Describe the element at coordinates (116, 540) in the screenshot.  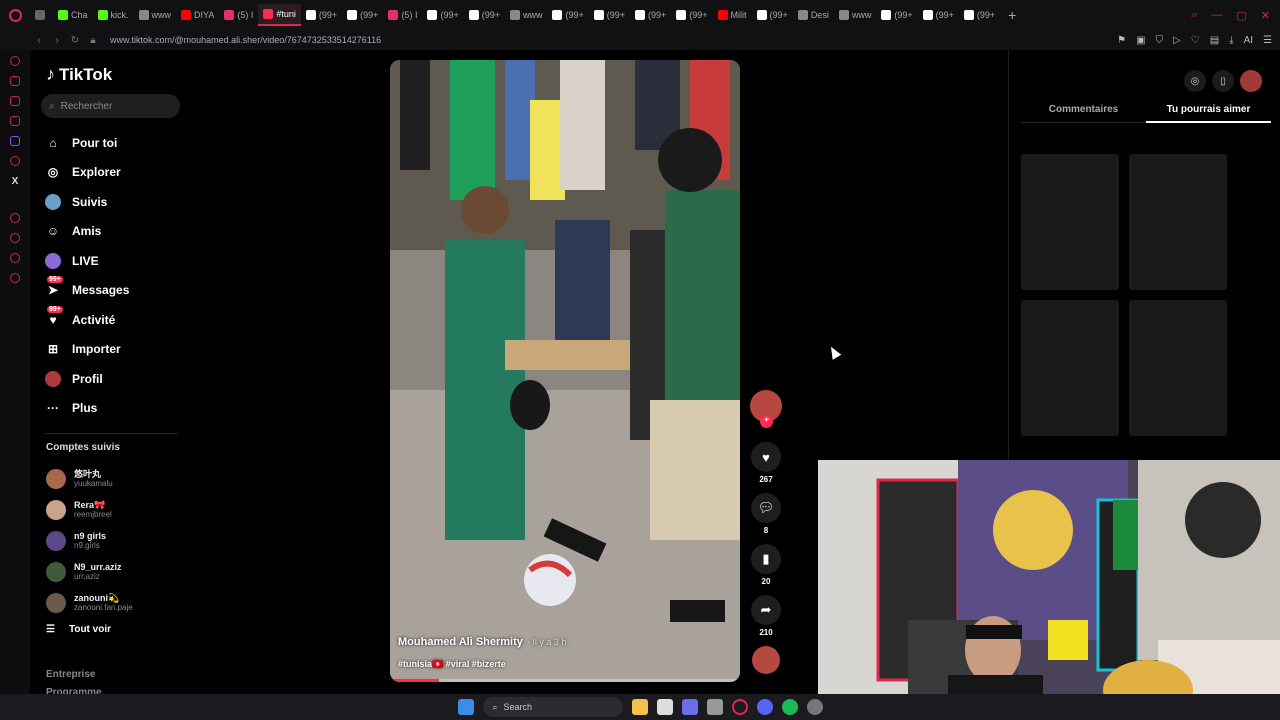
I see `following-item: n9 girls n9.girls` at that location.